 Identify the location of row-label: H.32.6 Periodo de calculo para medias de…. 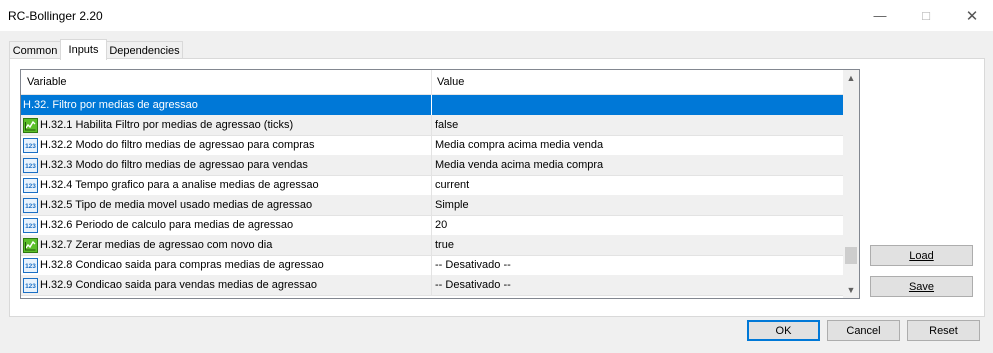
(167, 225).